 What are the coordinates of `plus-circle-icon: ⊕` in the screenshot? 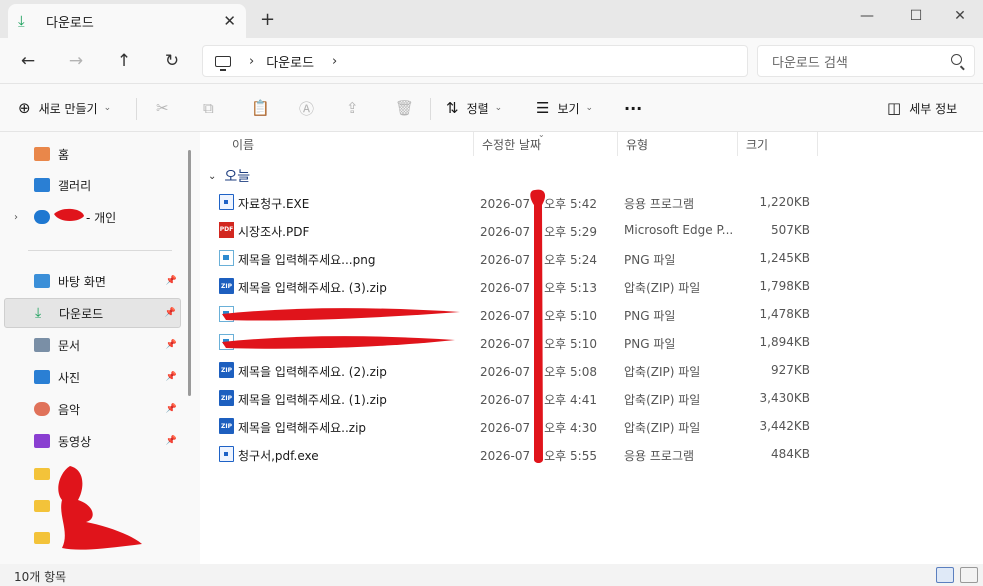 It's located at (24, 108).